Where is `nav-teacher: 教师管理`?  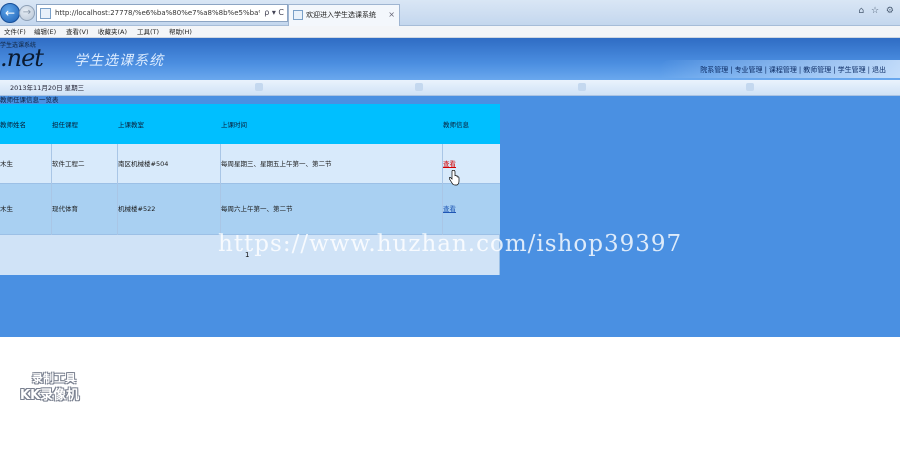
nav-teacher: 教师管理 is located at coordinates (817, 70).